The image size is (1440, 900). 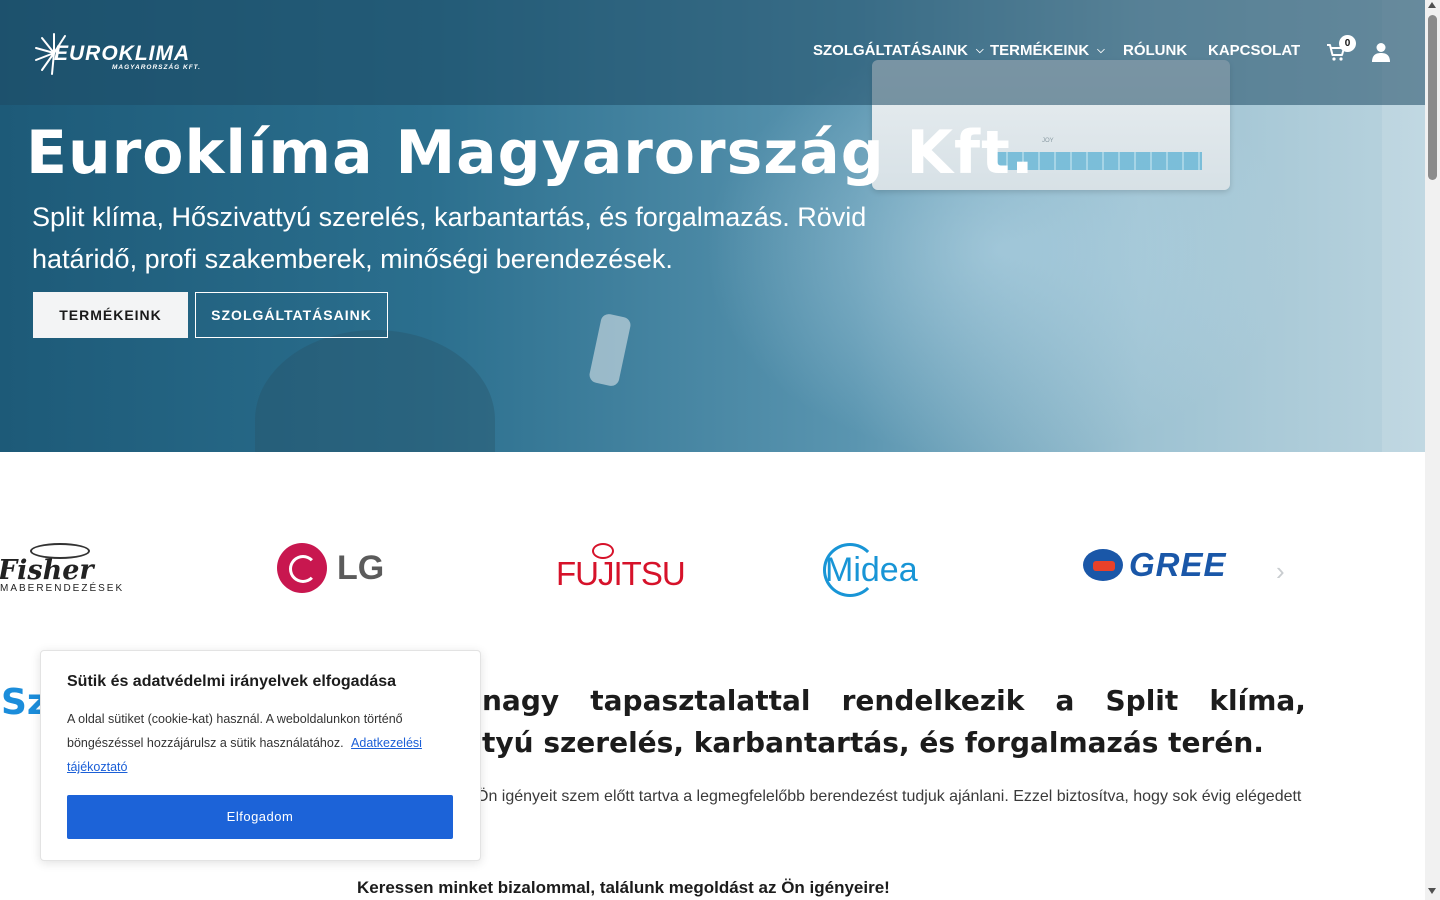 I want to click on nav-label: KAPCSOLAT, so click(x=1254, y=50).